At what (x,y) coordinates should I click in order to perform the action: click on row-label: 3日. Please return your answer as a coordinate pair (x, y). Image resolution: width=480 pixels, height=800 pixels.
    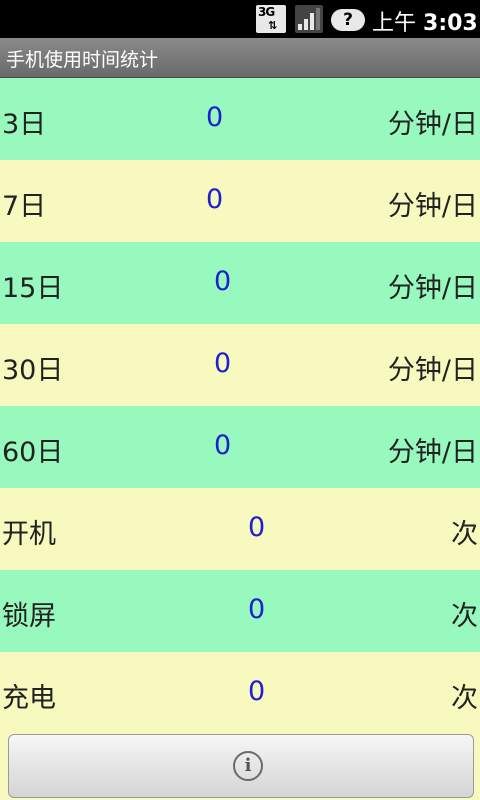
    Looking at the image, I should click on (24, 124).